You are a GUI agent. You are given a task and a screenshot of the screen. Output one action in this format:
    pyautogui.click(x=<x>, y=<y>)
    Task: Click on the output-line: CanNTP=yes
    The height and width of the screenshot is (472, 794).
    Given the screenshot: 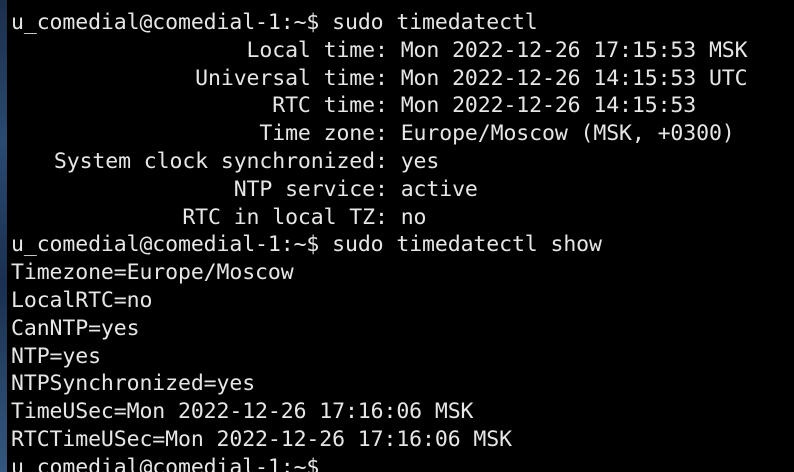 What is the action you would take?
    pyautogui.click(x=75, y=328)
    